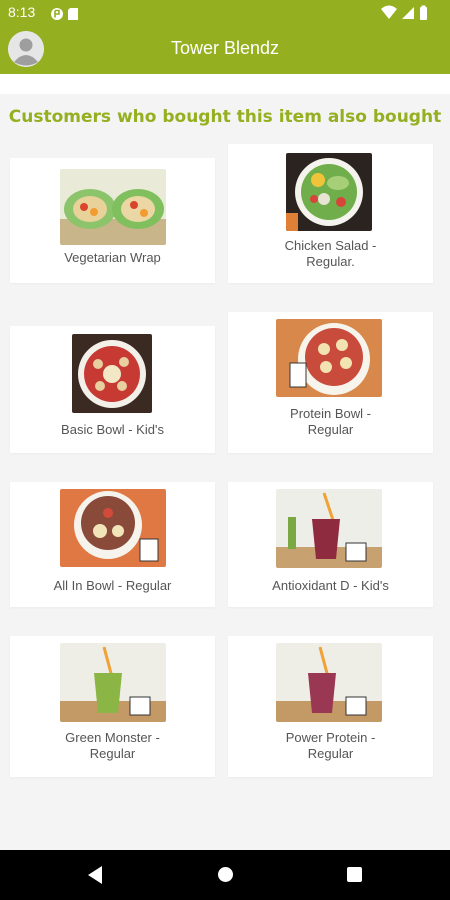 This screenshot has height=900, width=450. I want to click on wifi-icon, so click(389, 12).